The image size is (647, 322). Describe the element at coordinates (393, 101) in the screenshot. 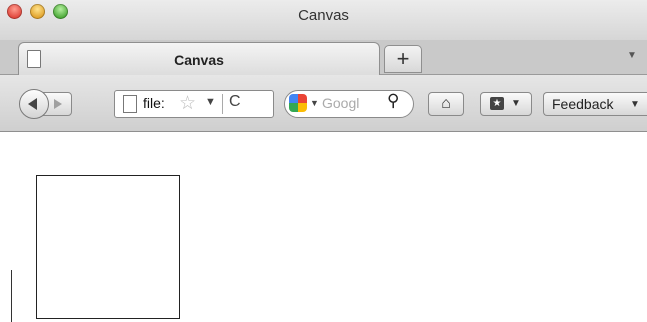

I see `search-icon: ⚲` at that location.